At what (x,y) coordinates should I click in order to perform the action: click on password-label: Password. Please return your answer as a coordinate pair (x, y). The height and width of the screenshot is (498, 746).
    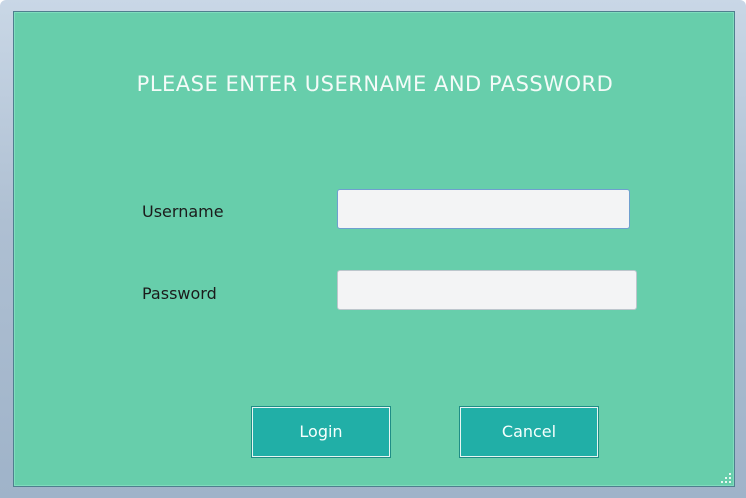
    Looking at the image, I should click on (179, 293).